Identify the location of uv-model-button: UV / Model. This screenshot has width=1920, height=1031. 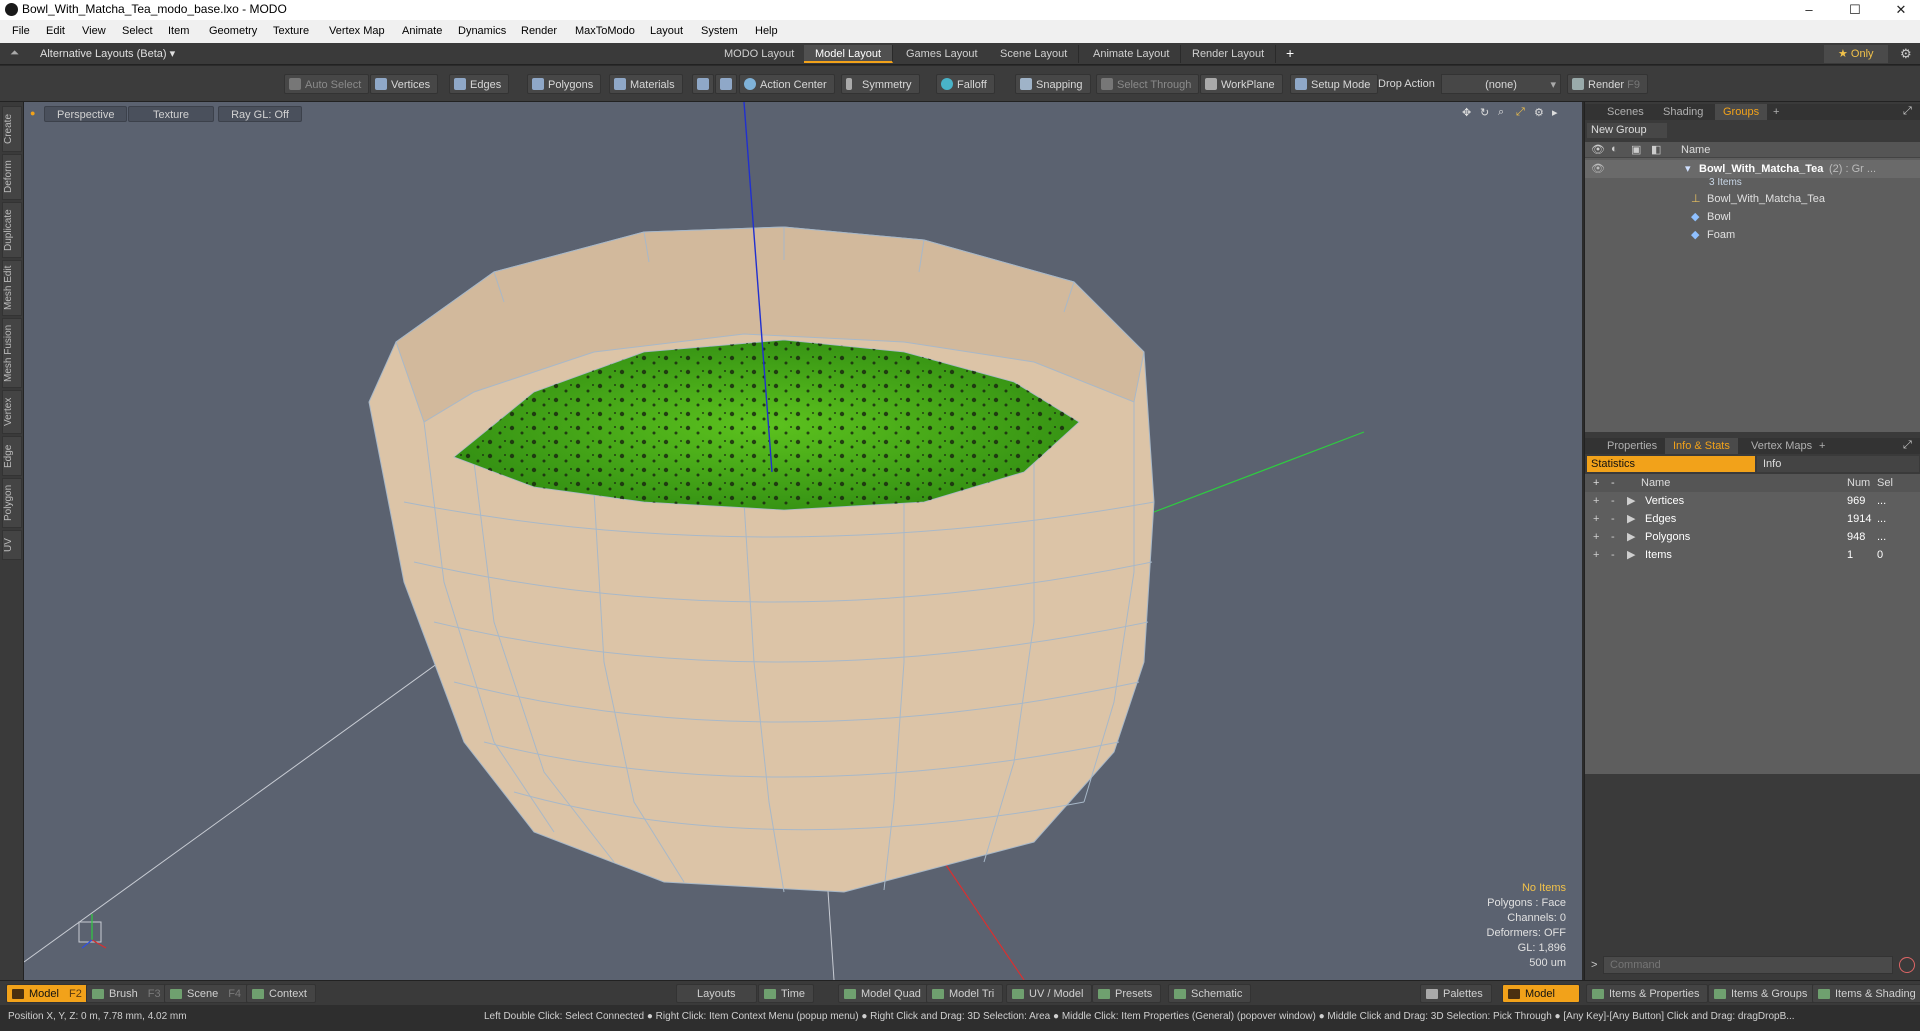
(1049, 993).